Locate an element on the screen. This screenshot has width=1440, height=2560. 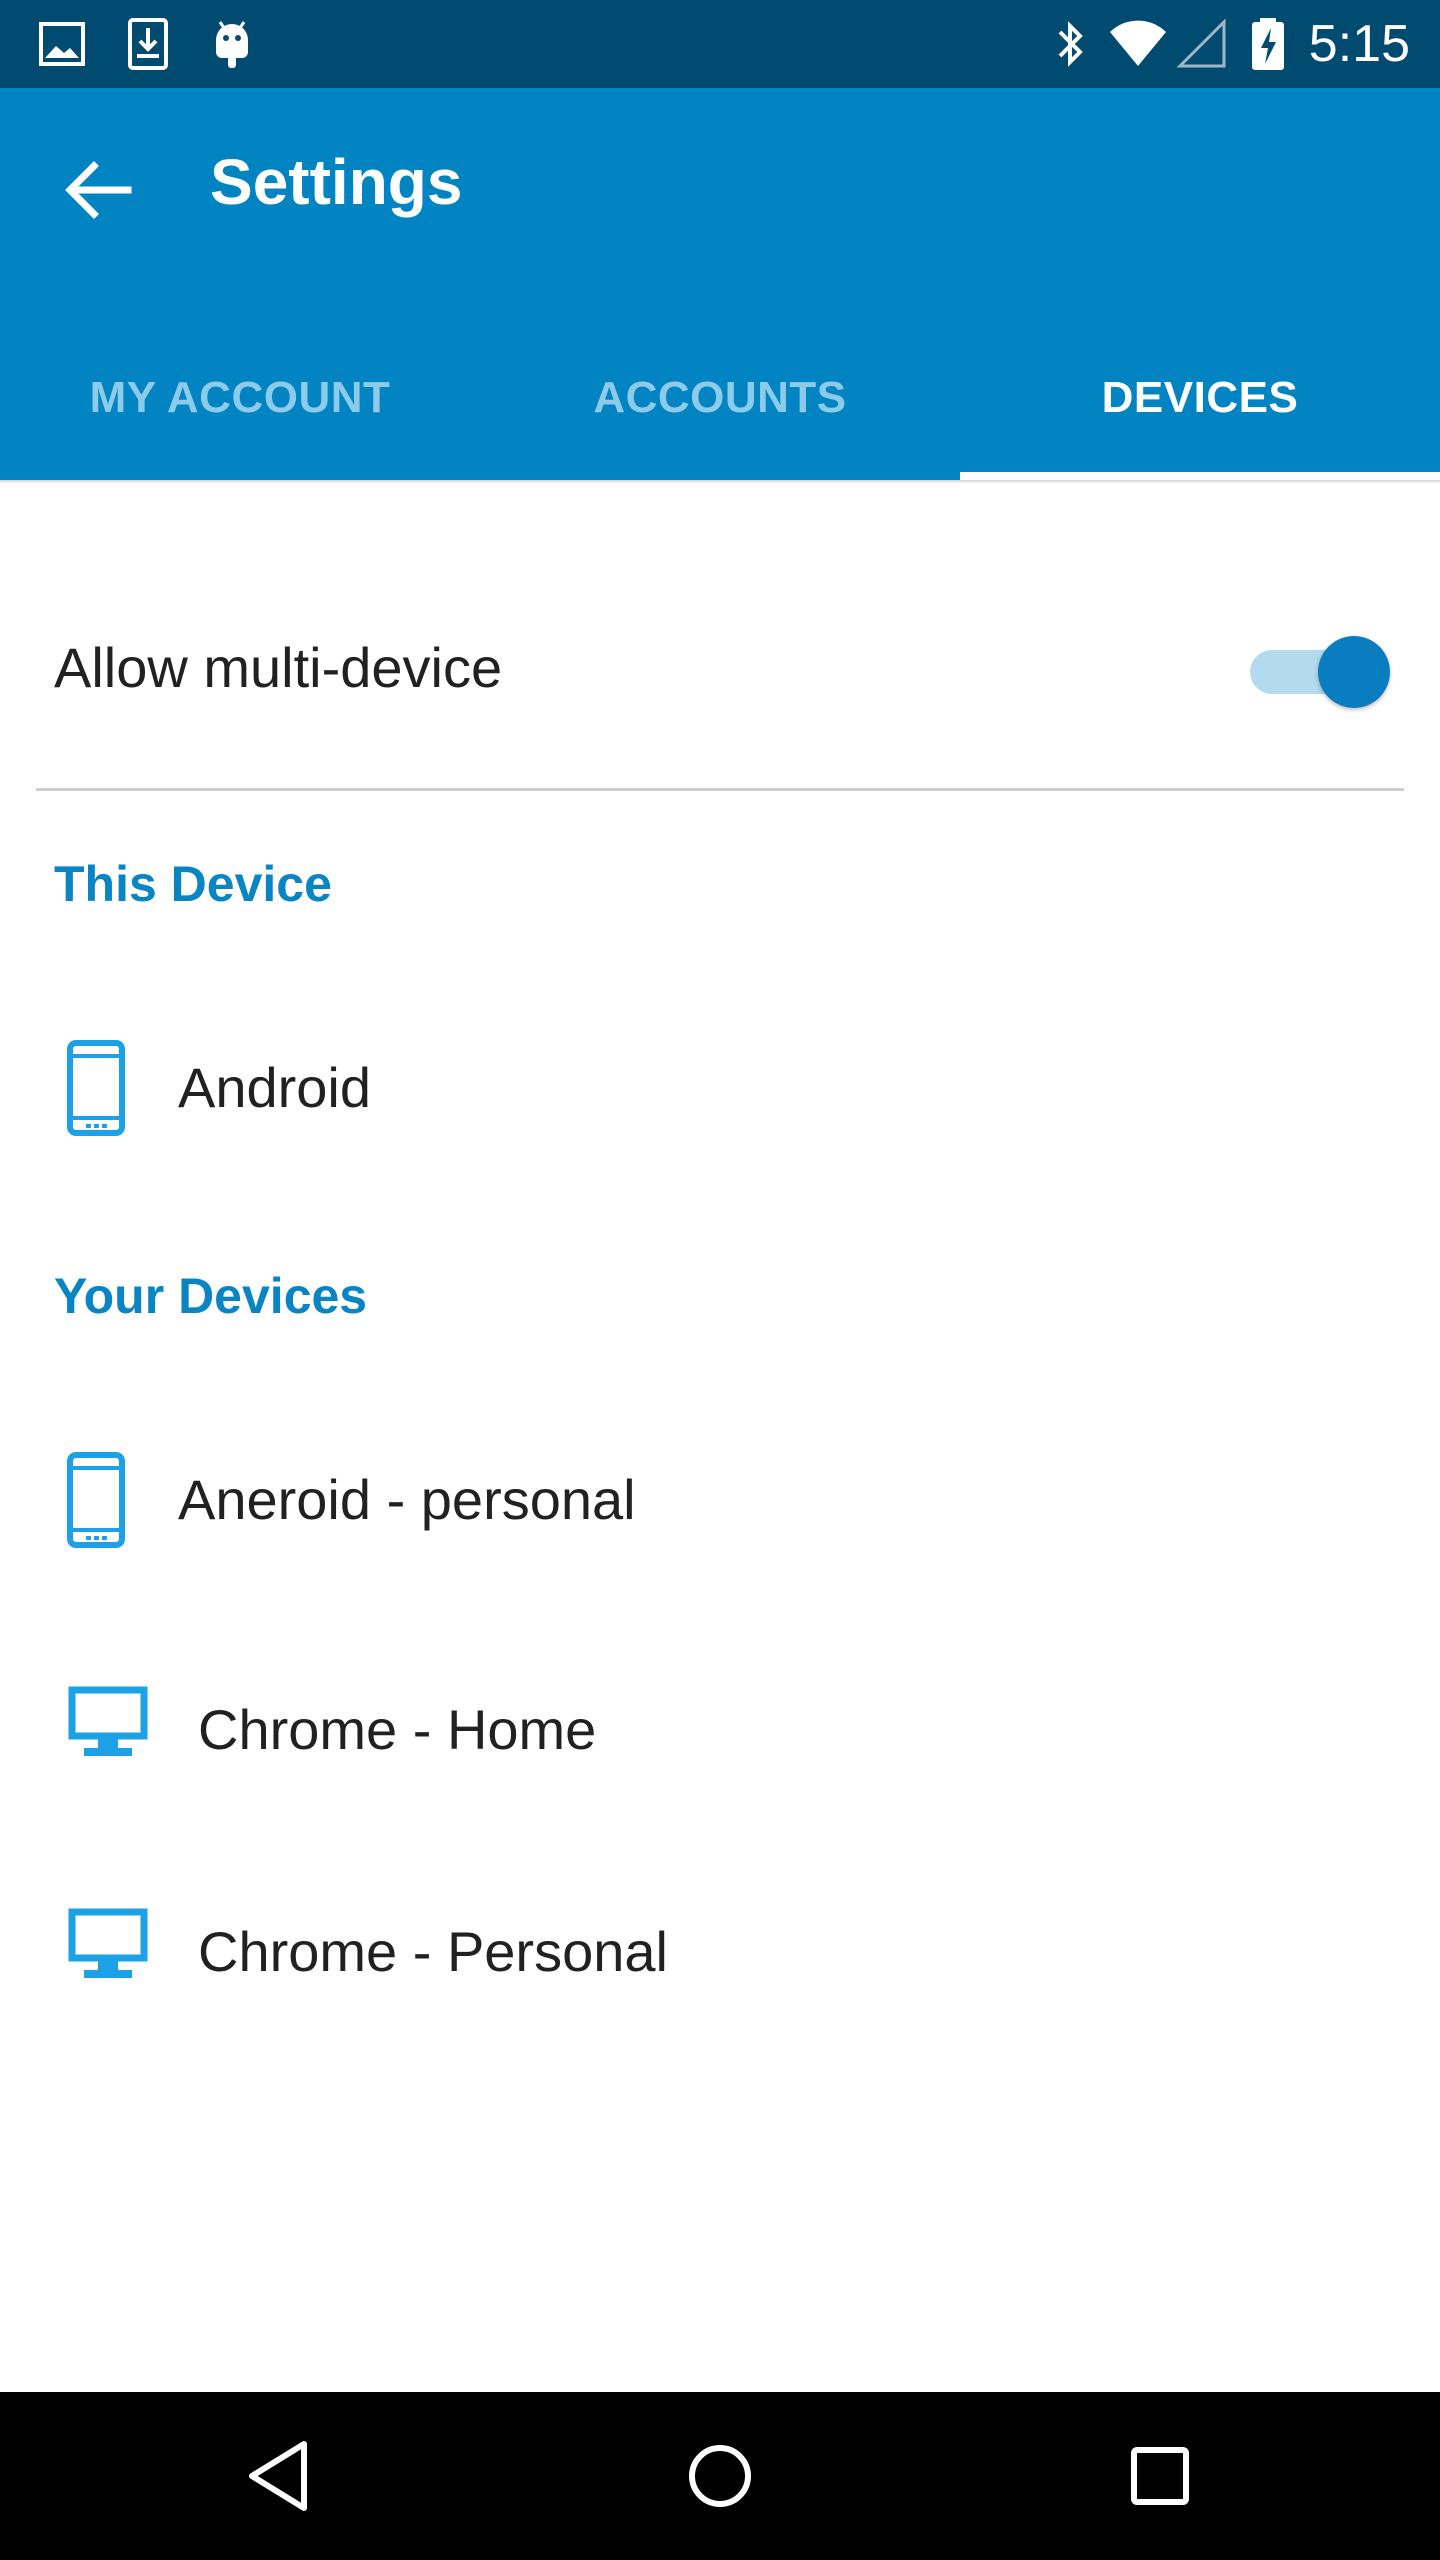
status-time: 5:15 is located at coordinates (1359, 44).